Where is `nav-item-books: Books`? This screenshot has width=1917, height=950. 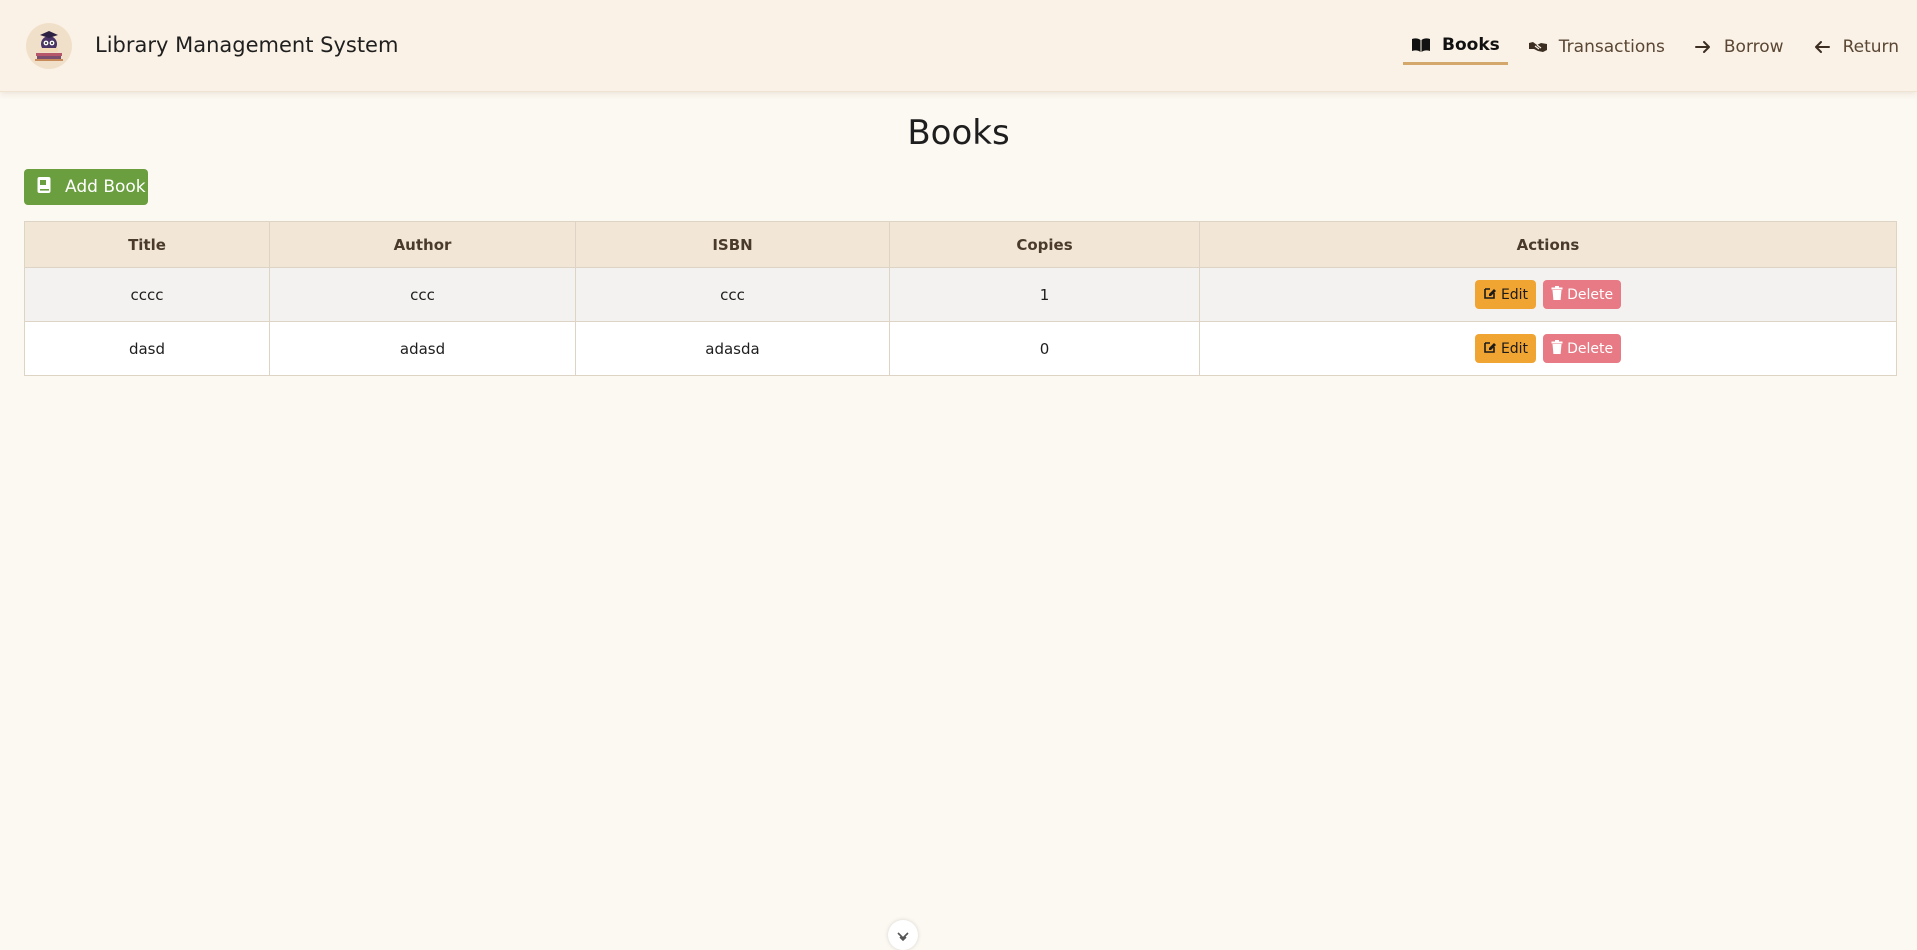
nav-item-books: Books is located at coordinates (1455, 46).